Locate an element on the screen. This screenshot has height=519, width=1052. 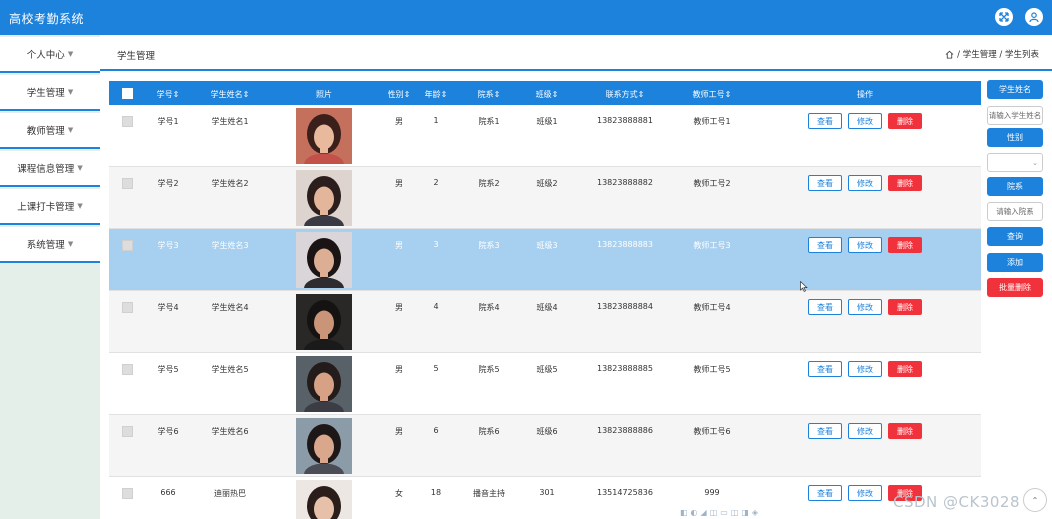
sidebar-item-course-management: 课程信息管理 ▼ is located at coordinates (50, 169).